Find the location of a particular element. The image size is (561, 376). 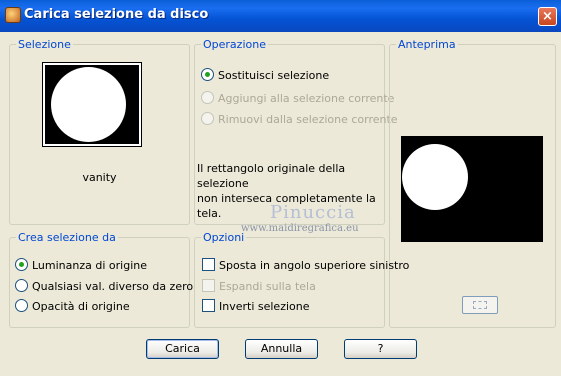

watermark-site: www.maidiregrafica.eu is located at coordinates (300, 228).